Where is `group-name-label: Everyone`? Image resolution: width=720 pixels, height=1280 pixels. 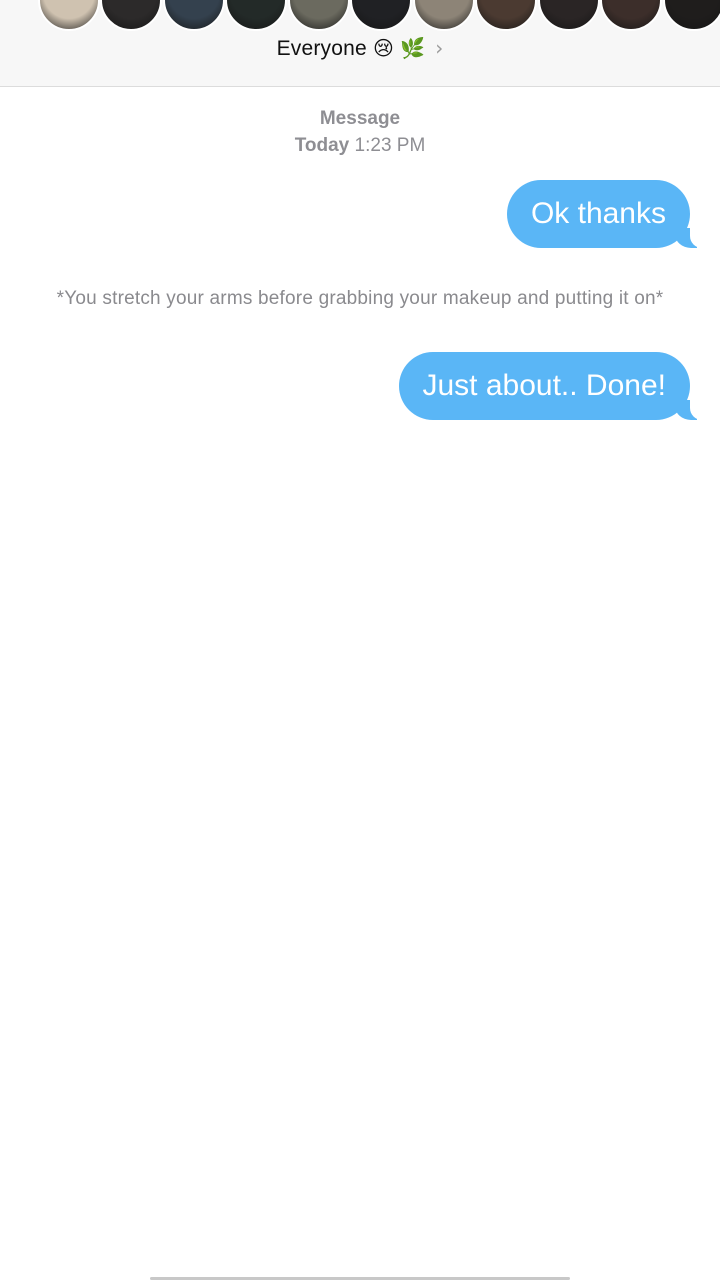 group-name-label: Everyone is located at coordinates (321, 48).